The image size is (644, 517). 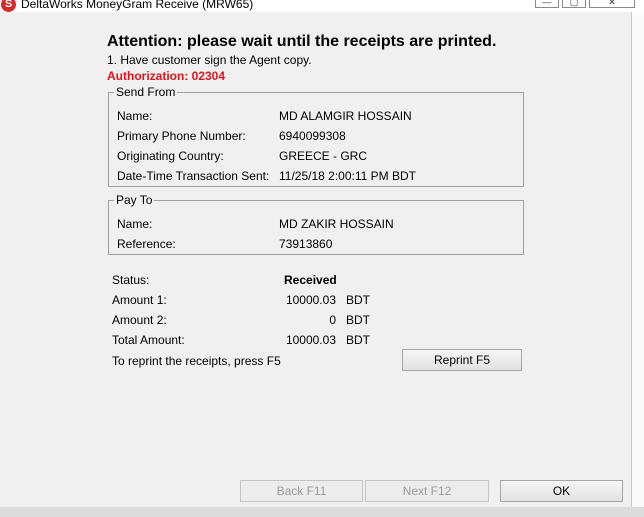 What do you see at coordinates (358, 300) in the screenshot?
I see `amount1-currency: BDT` at bounding box center [358, 300].